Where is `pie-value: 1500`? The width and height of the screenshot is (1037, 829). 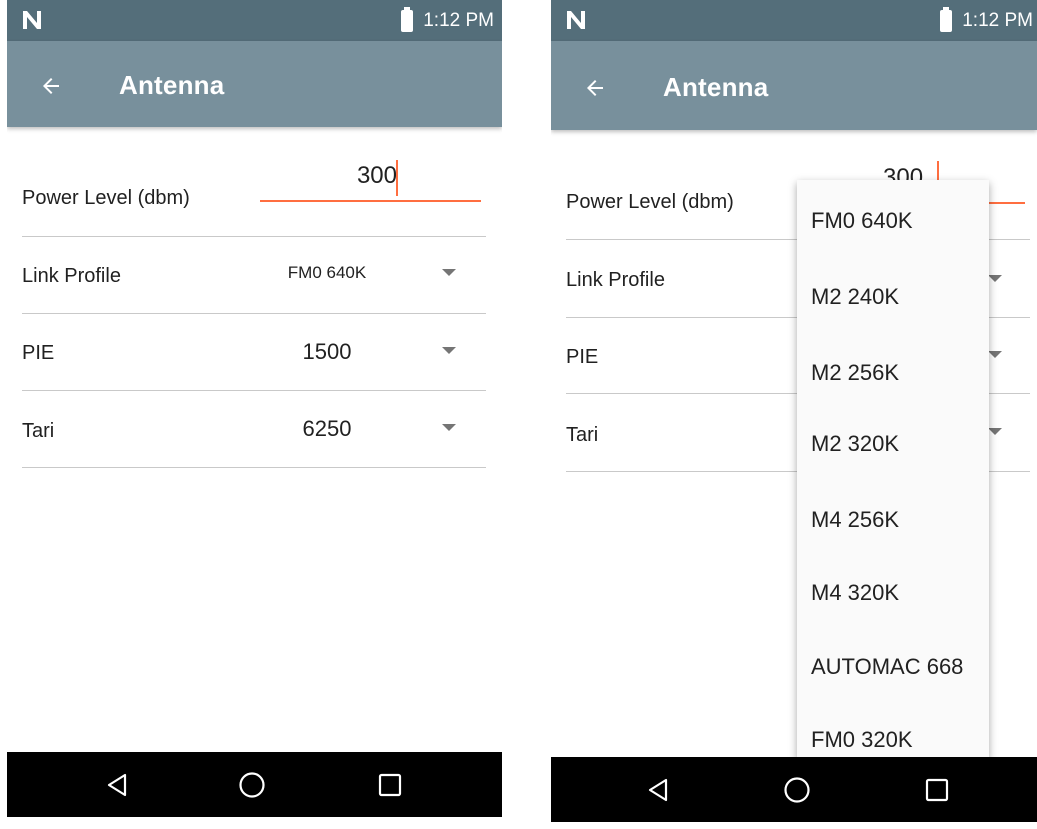
pie-value: 1500 is located at coordinates (327, 351).